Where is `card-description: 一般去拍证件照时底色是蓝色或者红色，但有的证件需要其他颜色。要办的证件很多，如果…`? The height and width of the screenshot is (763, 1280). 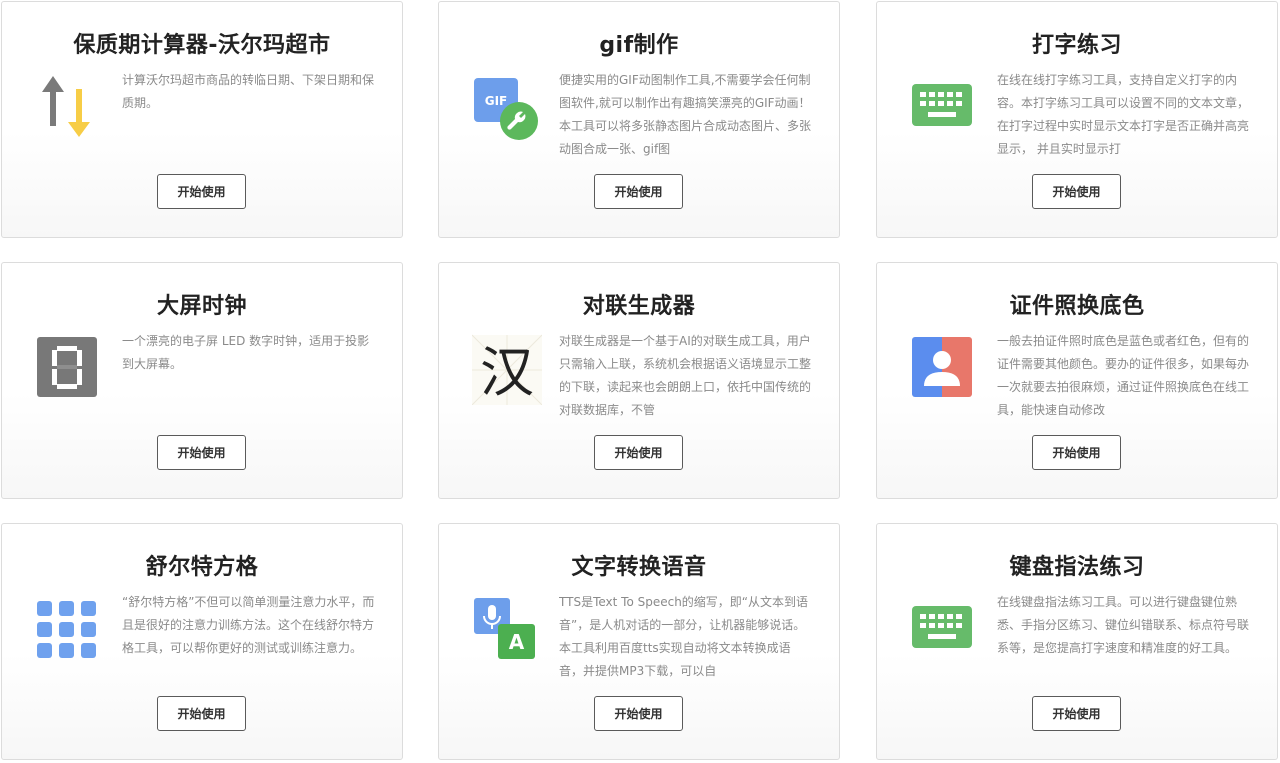
card-description: 一般去拍证件照时底色是蓝色或者红色，但有的证件需要其他颜色。要办的证件很多，如果… is located at coordinates (1123, 375).